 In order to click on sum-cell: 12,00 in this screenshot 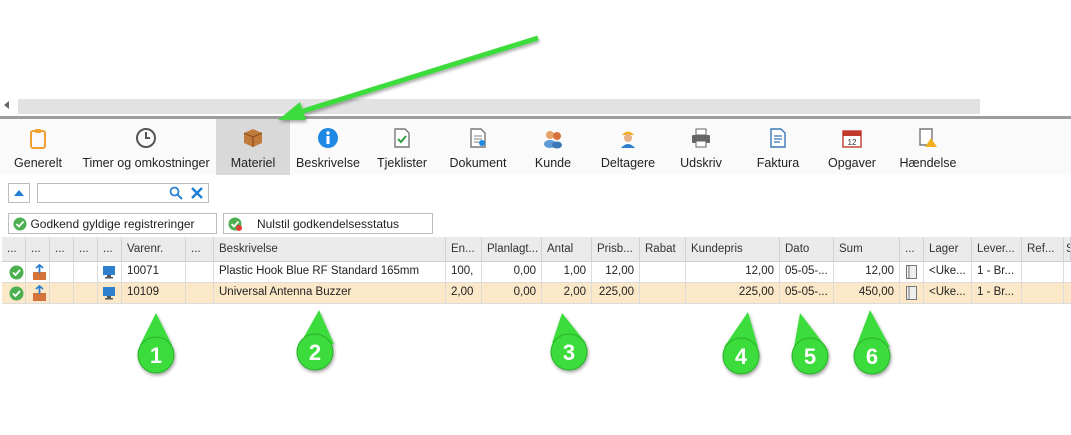, I will do `click(867, 272)`.